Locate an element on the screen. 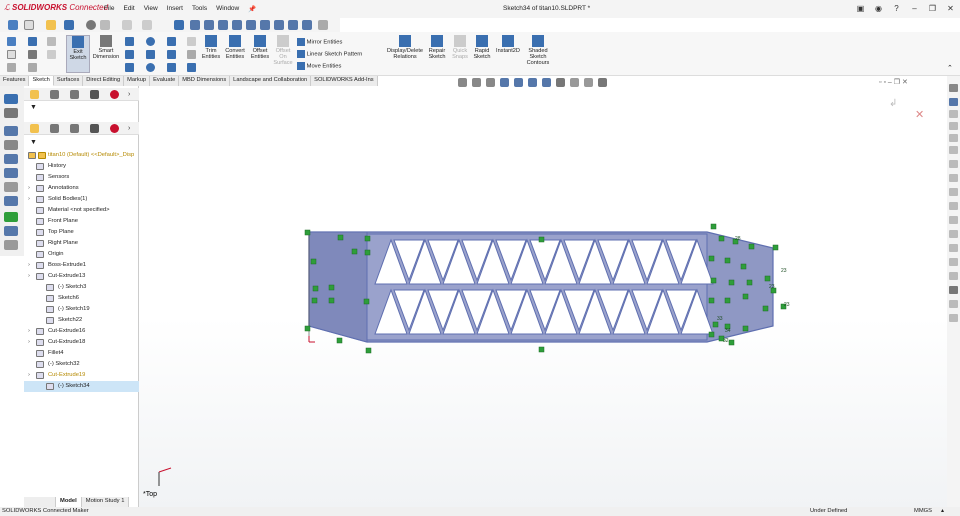  tab-markup: Markup is located at coordinates (137, 81).